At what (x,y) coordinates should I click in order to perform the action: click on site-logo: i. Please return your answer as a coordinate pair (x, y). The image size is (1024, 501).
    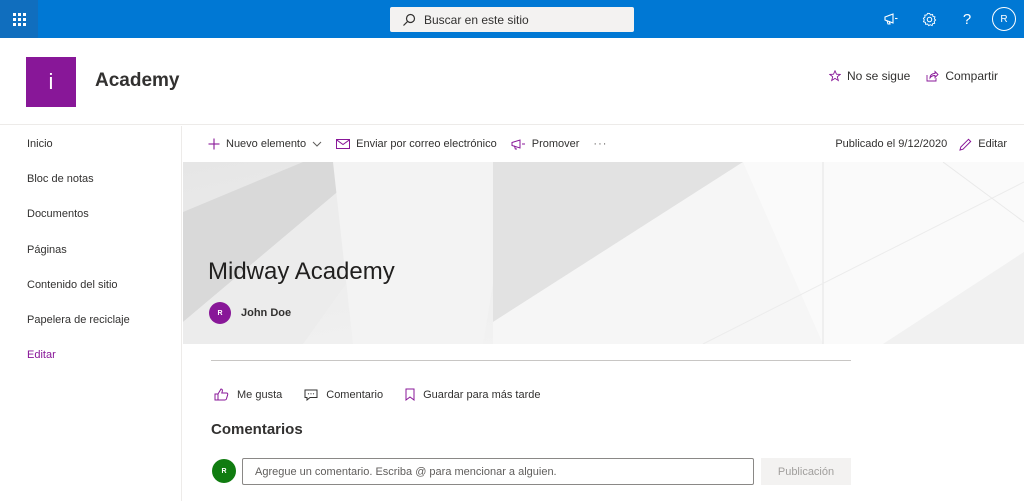
    Looking at the image, I should click on (51, 82).